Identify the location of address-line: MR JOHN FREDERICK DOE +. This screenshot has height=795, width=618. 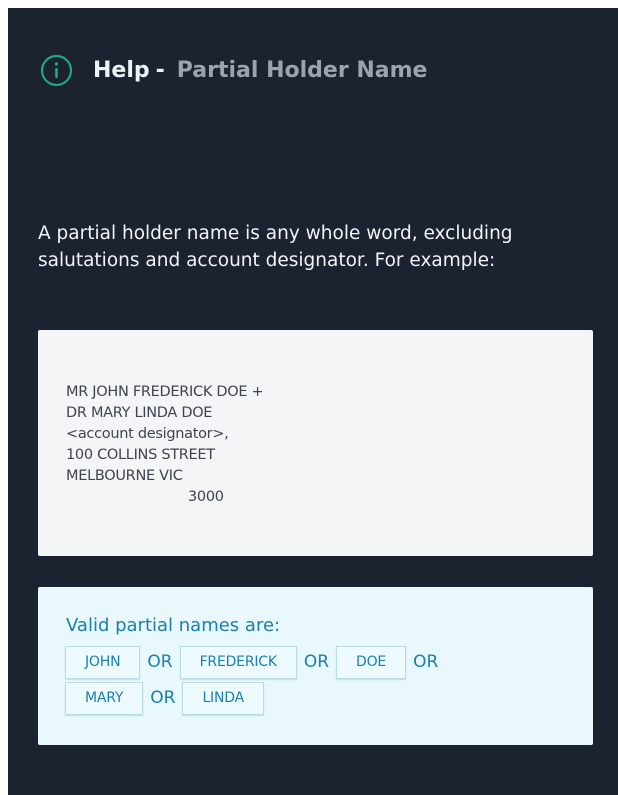
(165, 392).